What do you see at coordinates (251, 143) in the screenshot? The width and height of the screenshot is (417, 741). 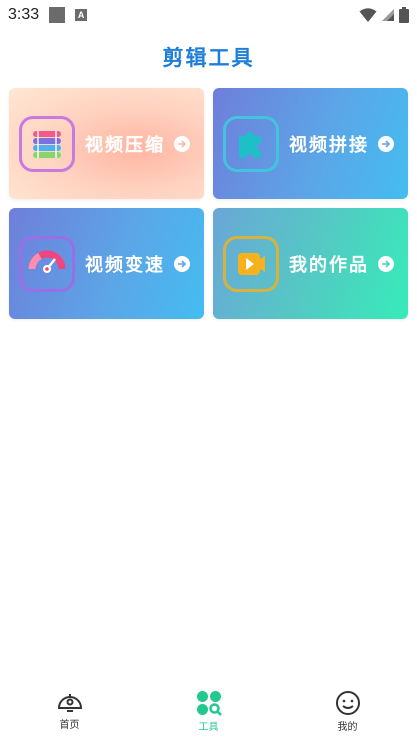 I see `puzzle-icon` at bounding box center [251, 143].